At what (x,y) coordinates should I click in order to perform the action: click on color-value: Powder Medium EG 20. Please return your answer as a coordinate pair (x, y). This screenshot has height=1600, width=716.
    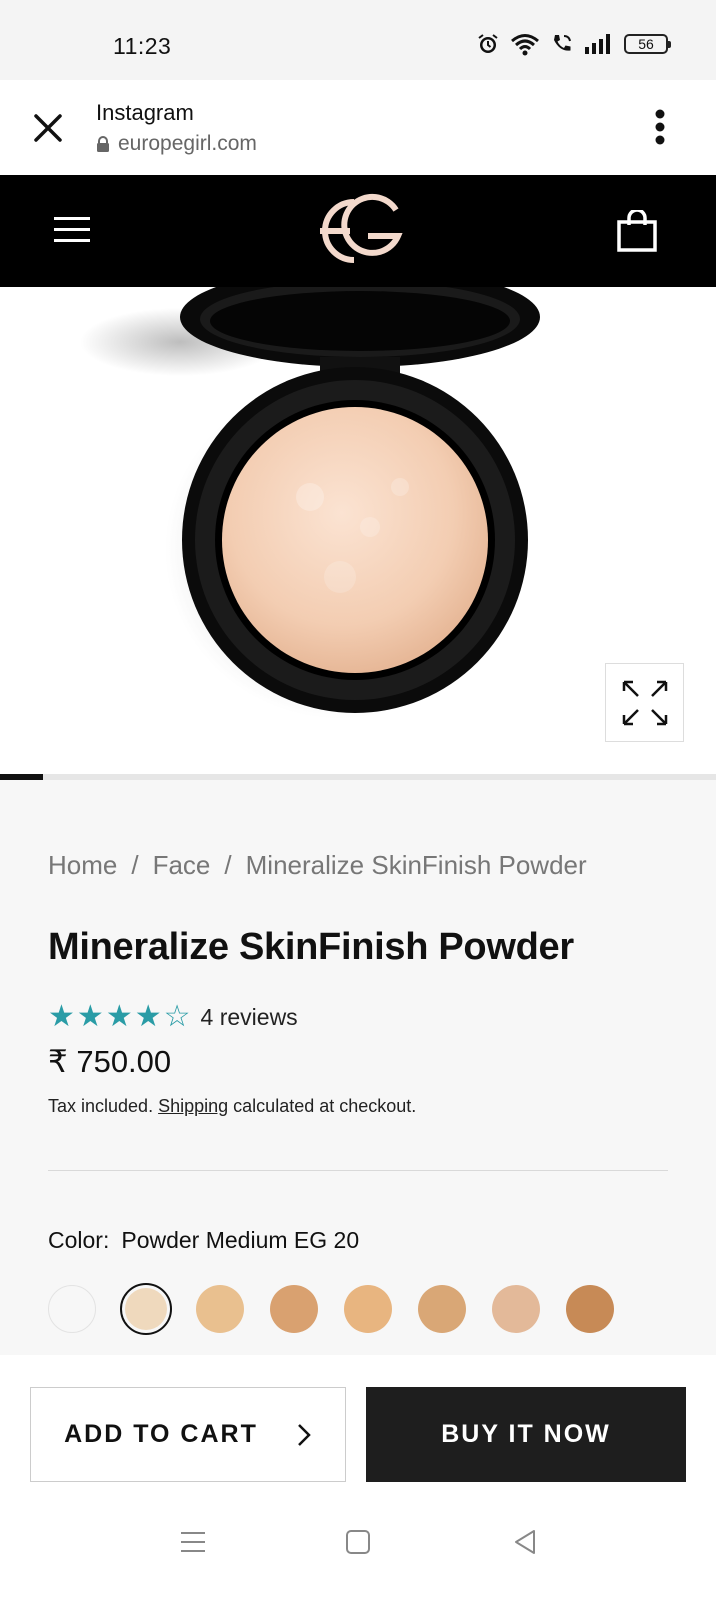
    Looking at the image, I should click on (240, 1240).